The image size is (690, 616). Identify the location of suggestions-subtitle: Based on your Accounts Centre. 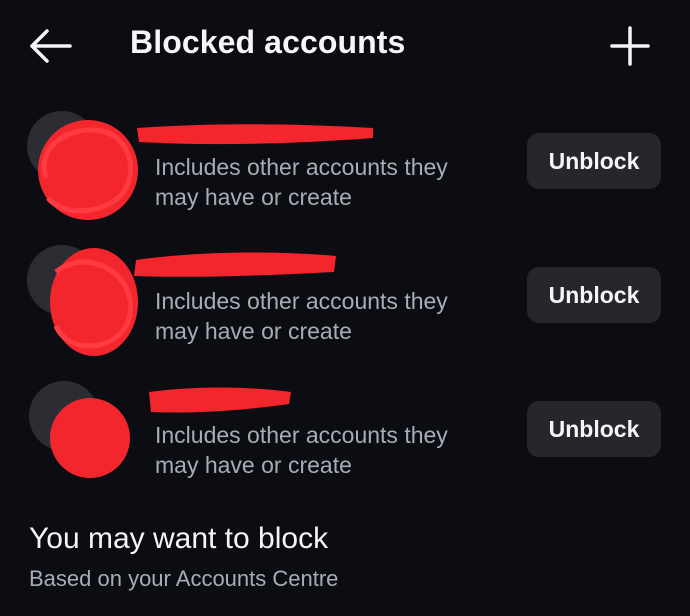
(184, 578).